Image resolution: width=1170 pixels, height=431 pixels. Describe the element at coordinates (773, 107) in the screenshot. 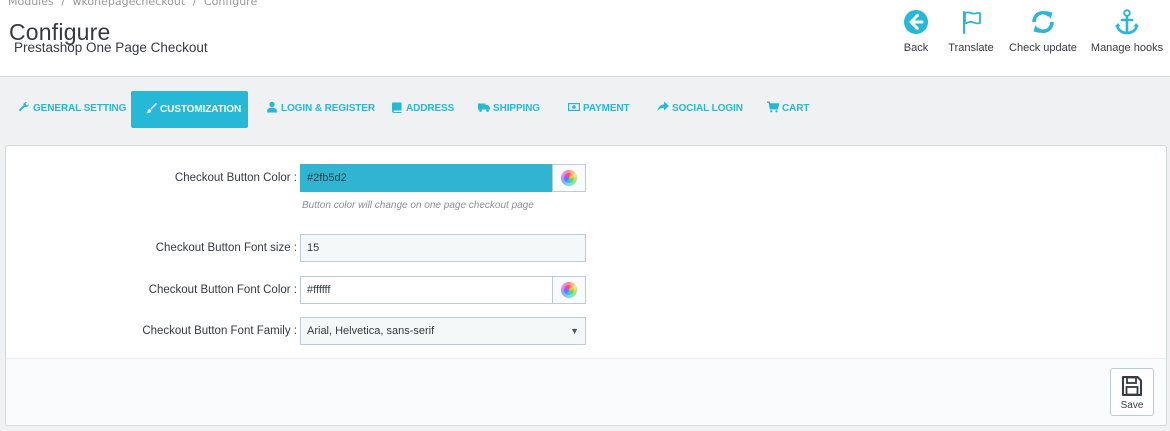

I see `cart-icon` at that location.